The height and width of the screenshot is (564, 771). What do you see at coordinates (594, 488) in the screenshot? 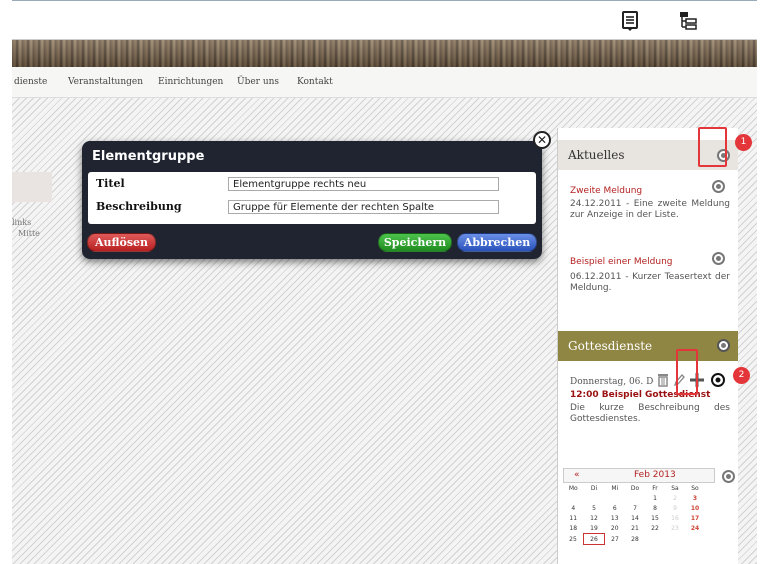
I see `calendar-weekday: Di` at bounding box center [594, 488].